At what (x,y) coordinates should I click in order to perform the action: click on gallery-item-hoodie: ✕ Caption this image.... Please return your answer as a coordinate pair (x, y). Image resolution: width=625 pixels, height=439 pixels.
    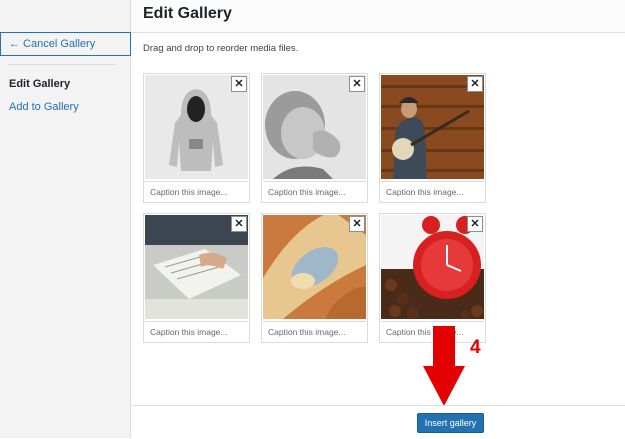
    Looking at the image, I should click on (196, 138).